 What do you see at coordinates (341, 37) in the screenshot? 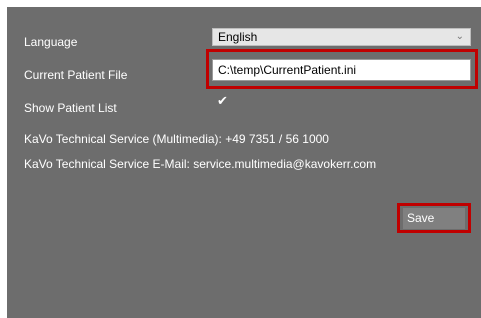
I see `language-select: English ⌄` at bounding box center [341, 37].